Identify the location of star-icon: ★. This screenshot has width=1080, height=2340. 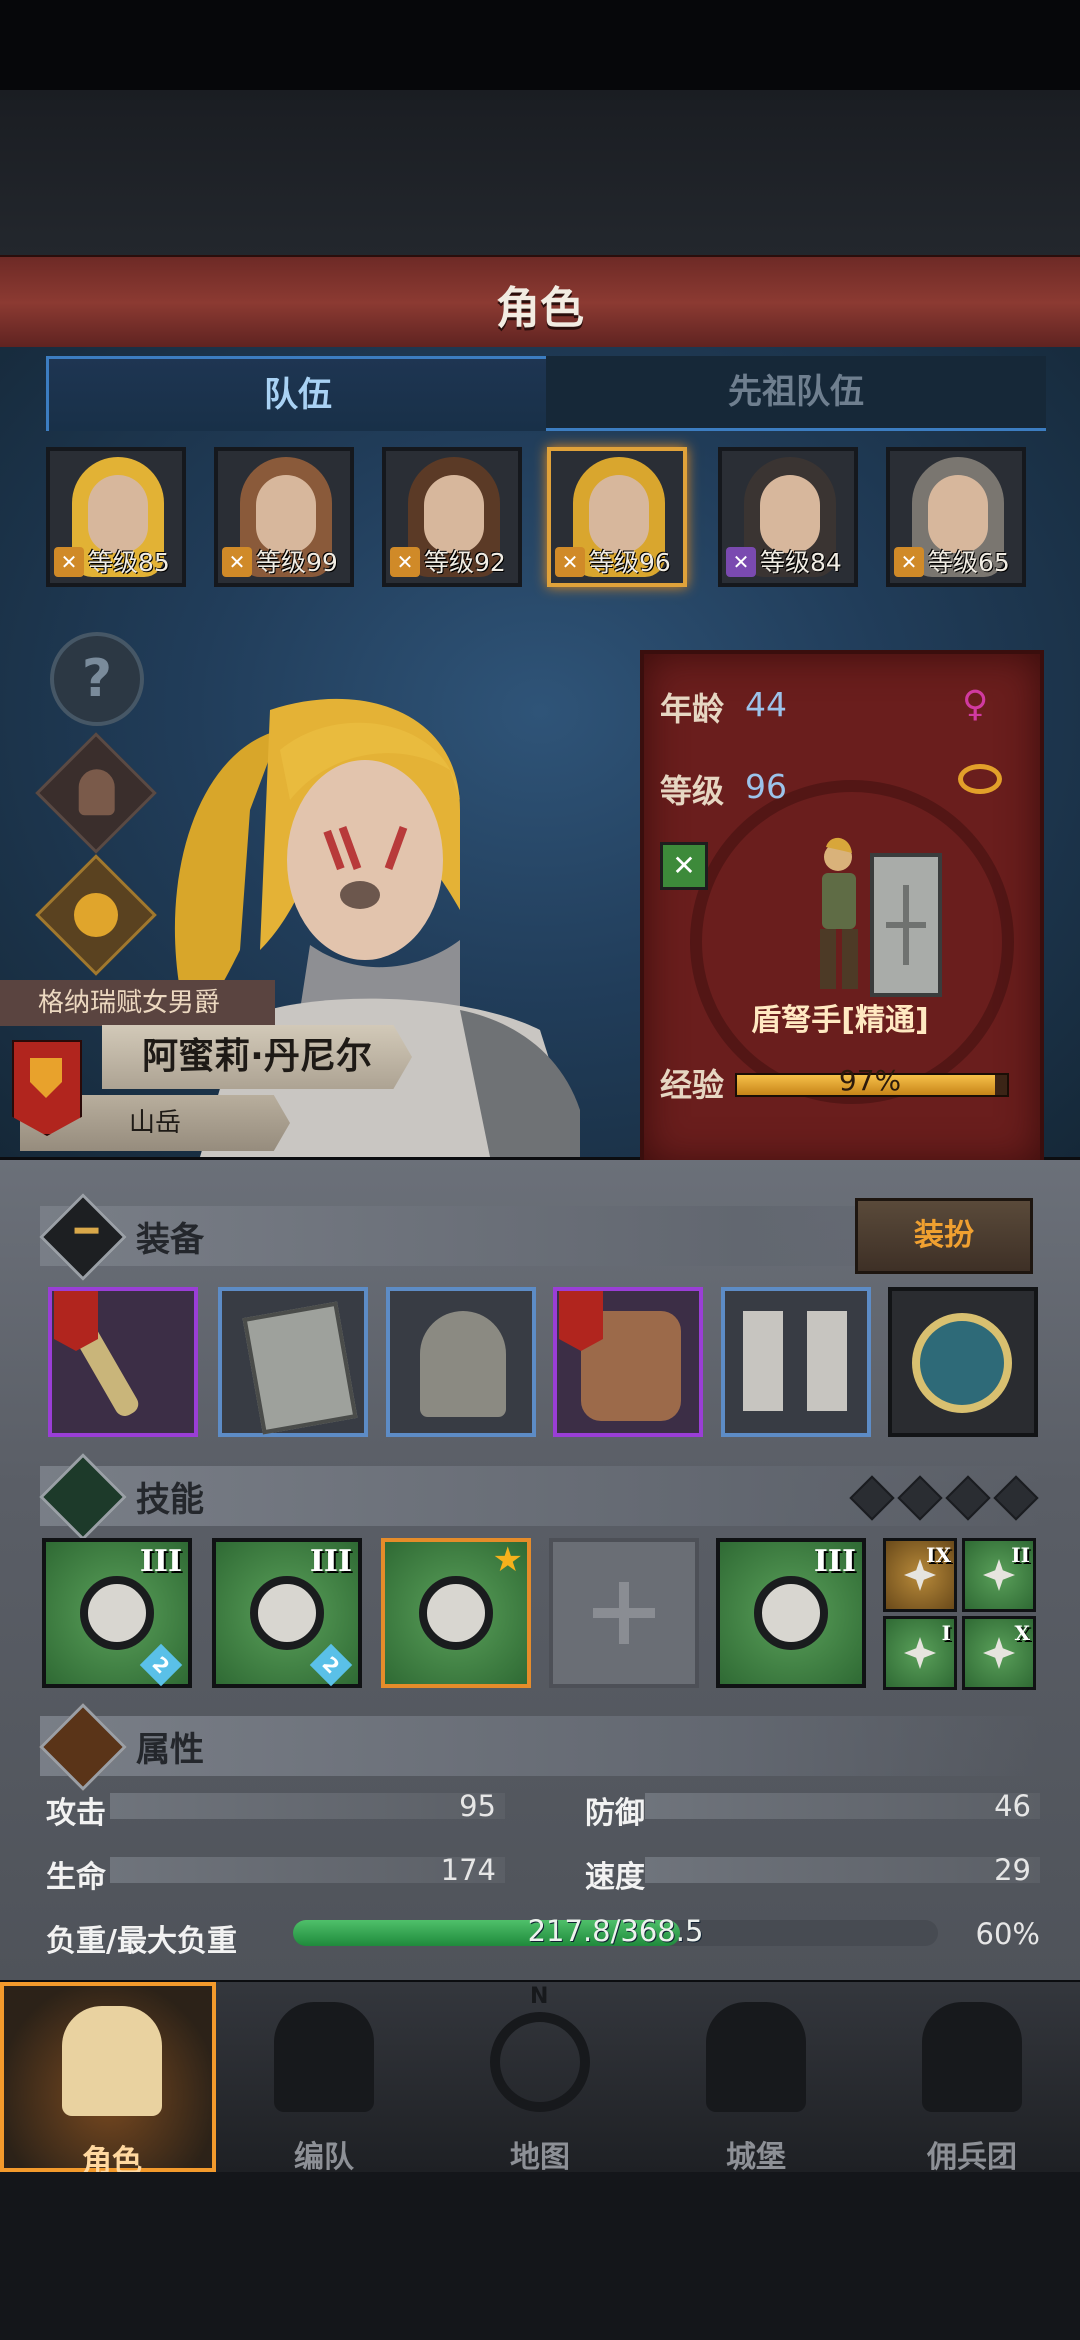
(507, 1560).